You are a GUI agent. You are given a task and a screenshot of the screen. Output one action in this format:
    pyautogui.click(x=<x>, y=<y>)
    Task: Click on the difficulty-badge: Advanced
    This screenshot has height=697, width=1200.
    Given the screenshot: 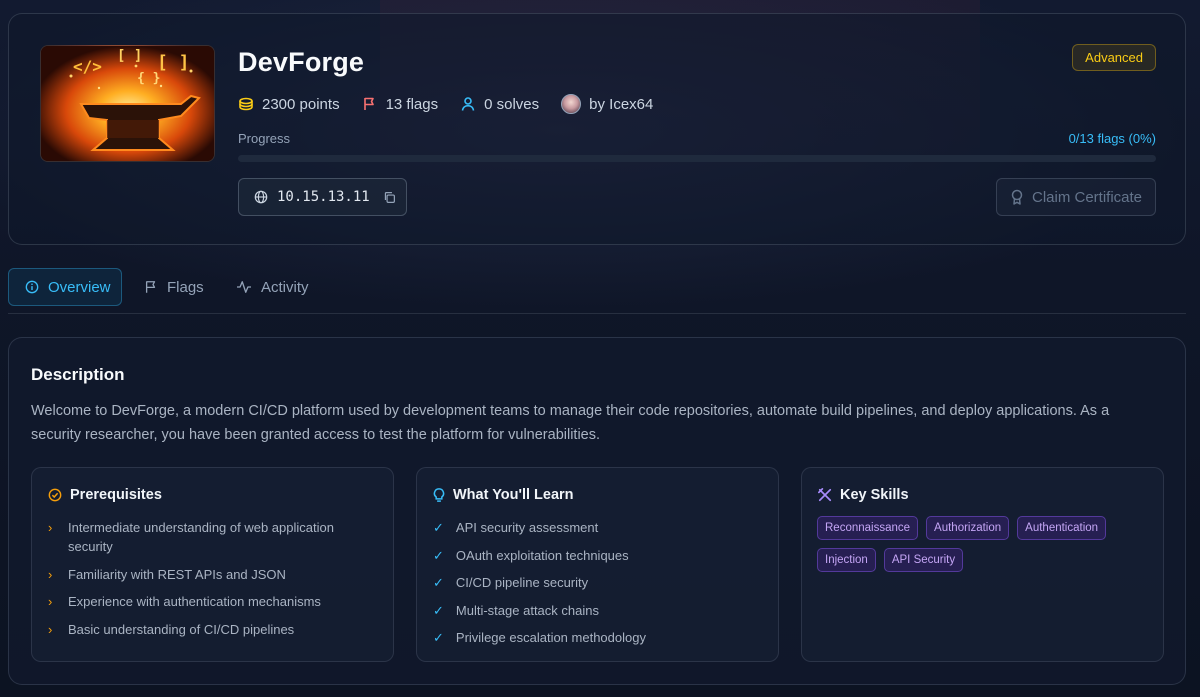 What is the action you would take?
    pyautogui.click(x=1114, y=57)
    